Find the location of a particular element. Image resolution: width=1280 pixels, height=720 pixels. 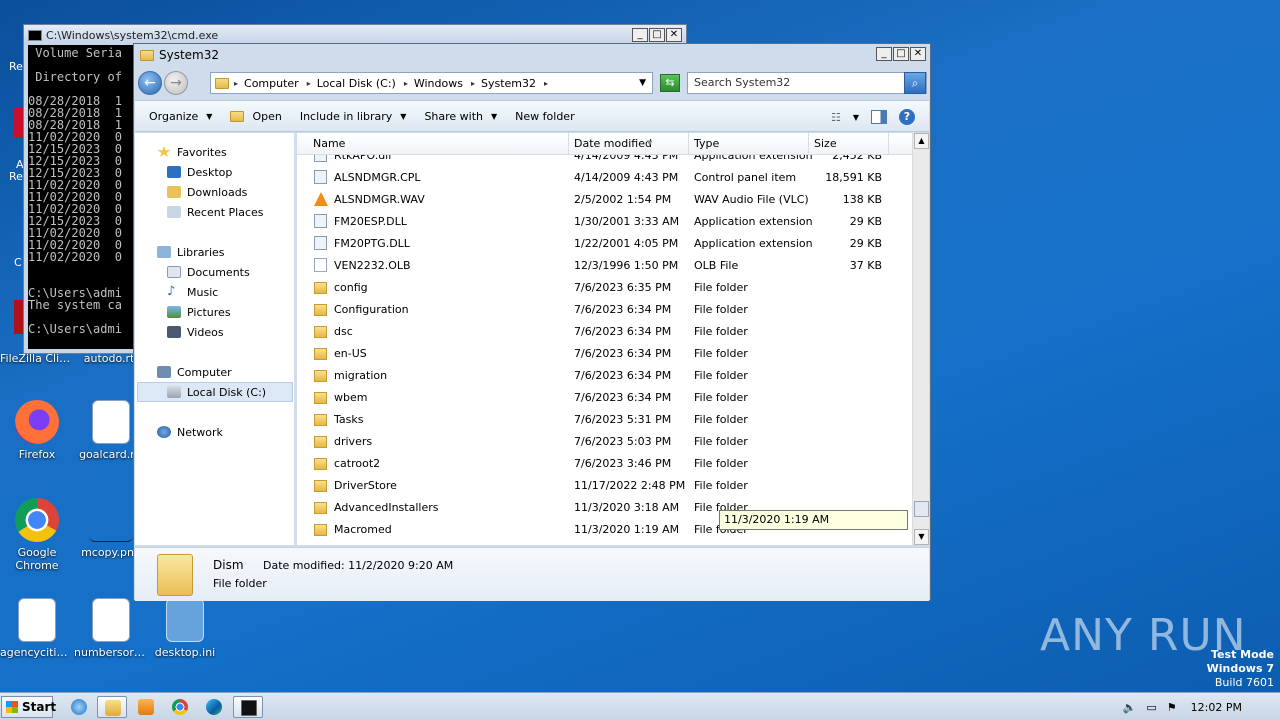

scroll-up-icon: ▲ is located at coordinates (921, 141).